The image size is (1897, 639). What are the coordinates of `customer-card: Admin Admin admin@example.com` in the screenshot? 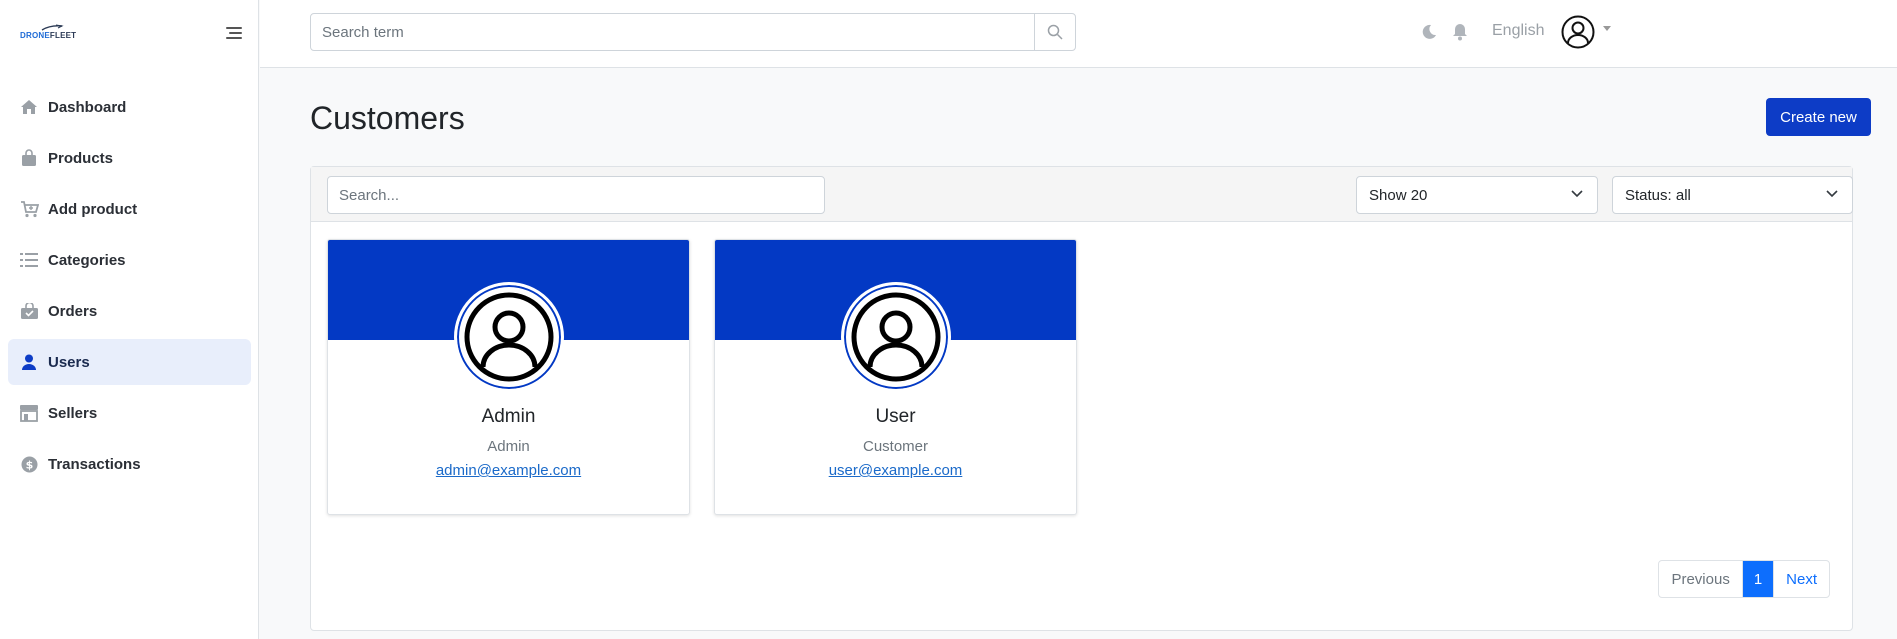 It's located at (508, 377).